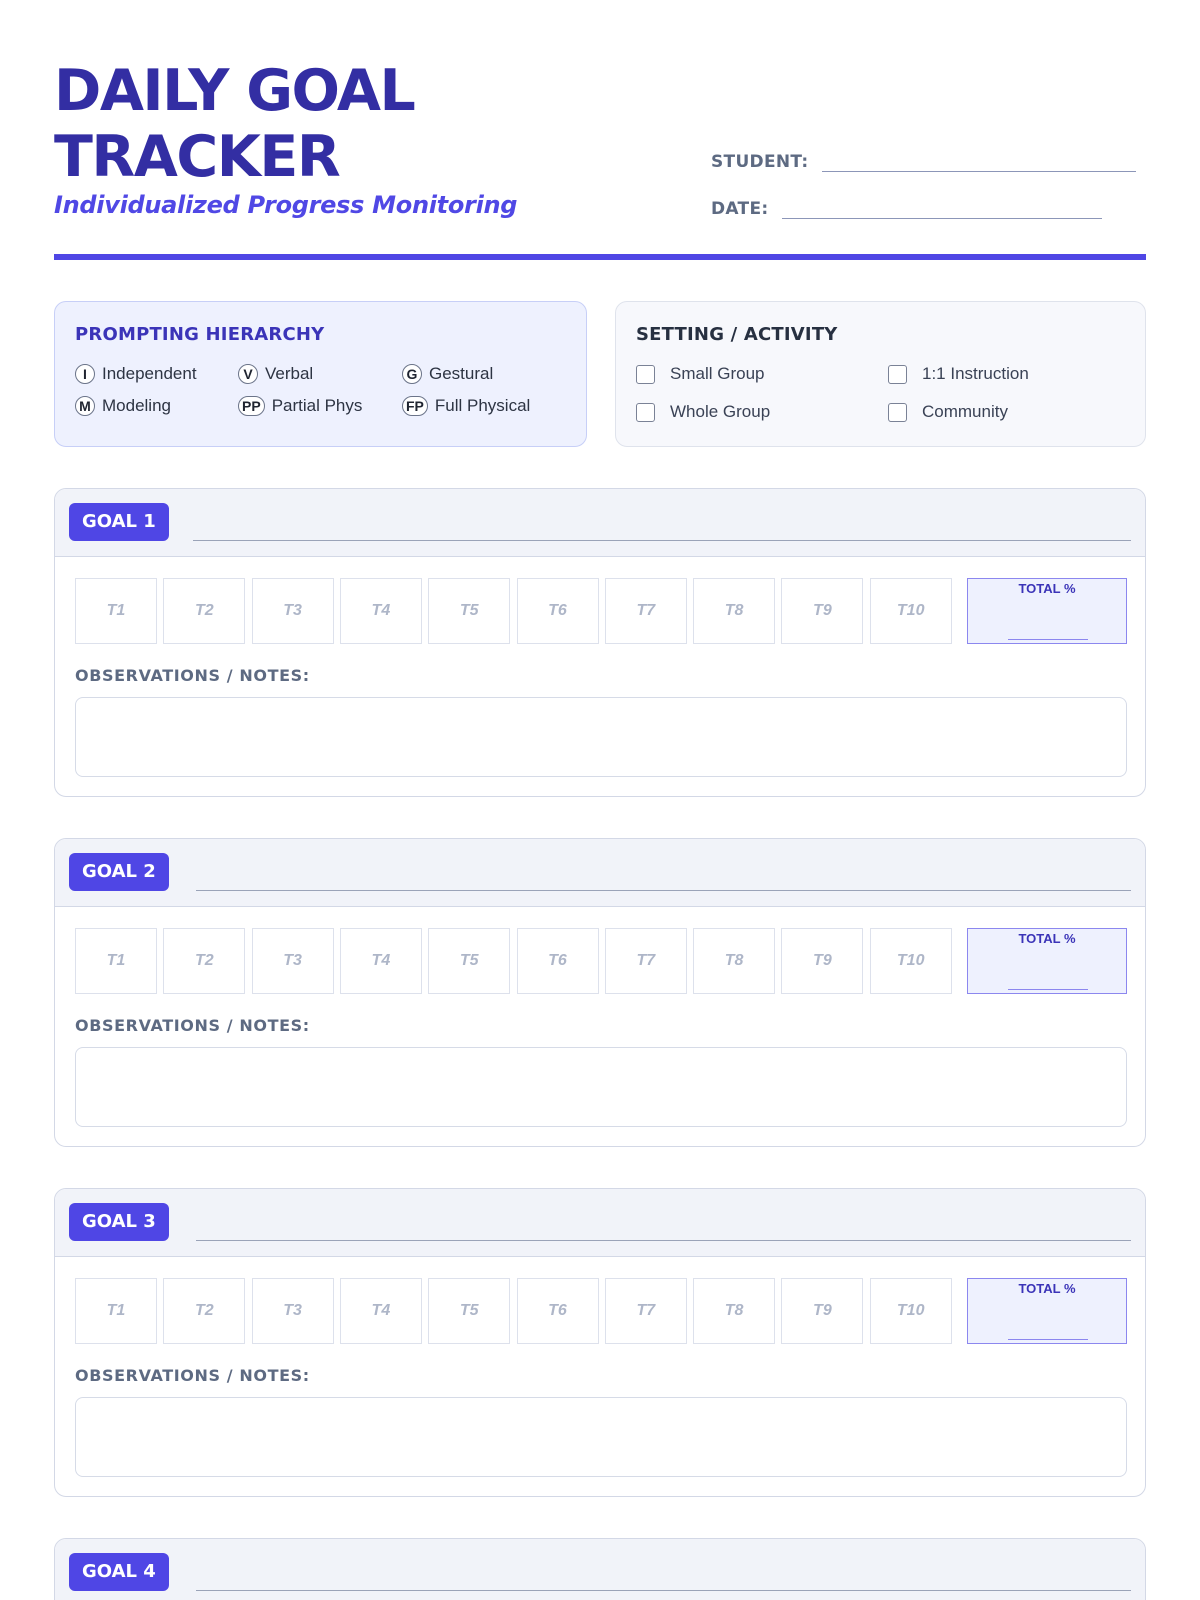  I want to click on goal-header: GOAL 4, so click(600, 1569).